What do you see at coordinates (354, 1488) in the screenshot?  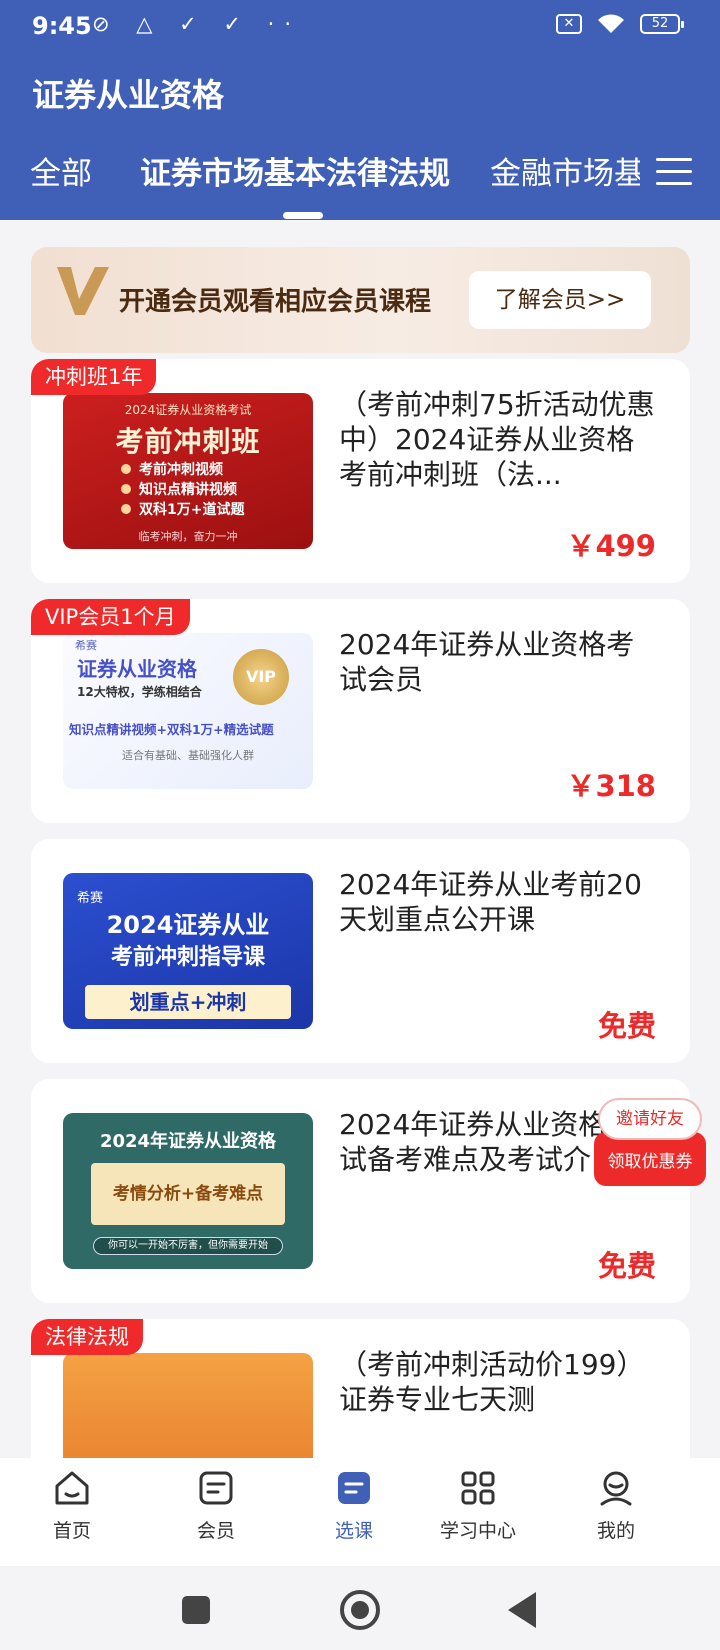 I see `course-icon` at bounding box center [354, 1488].